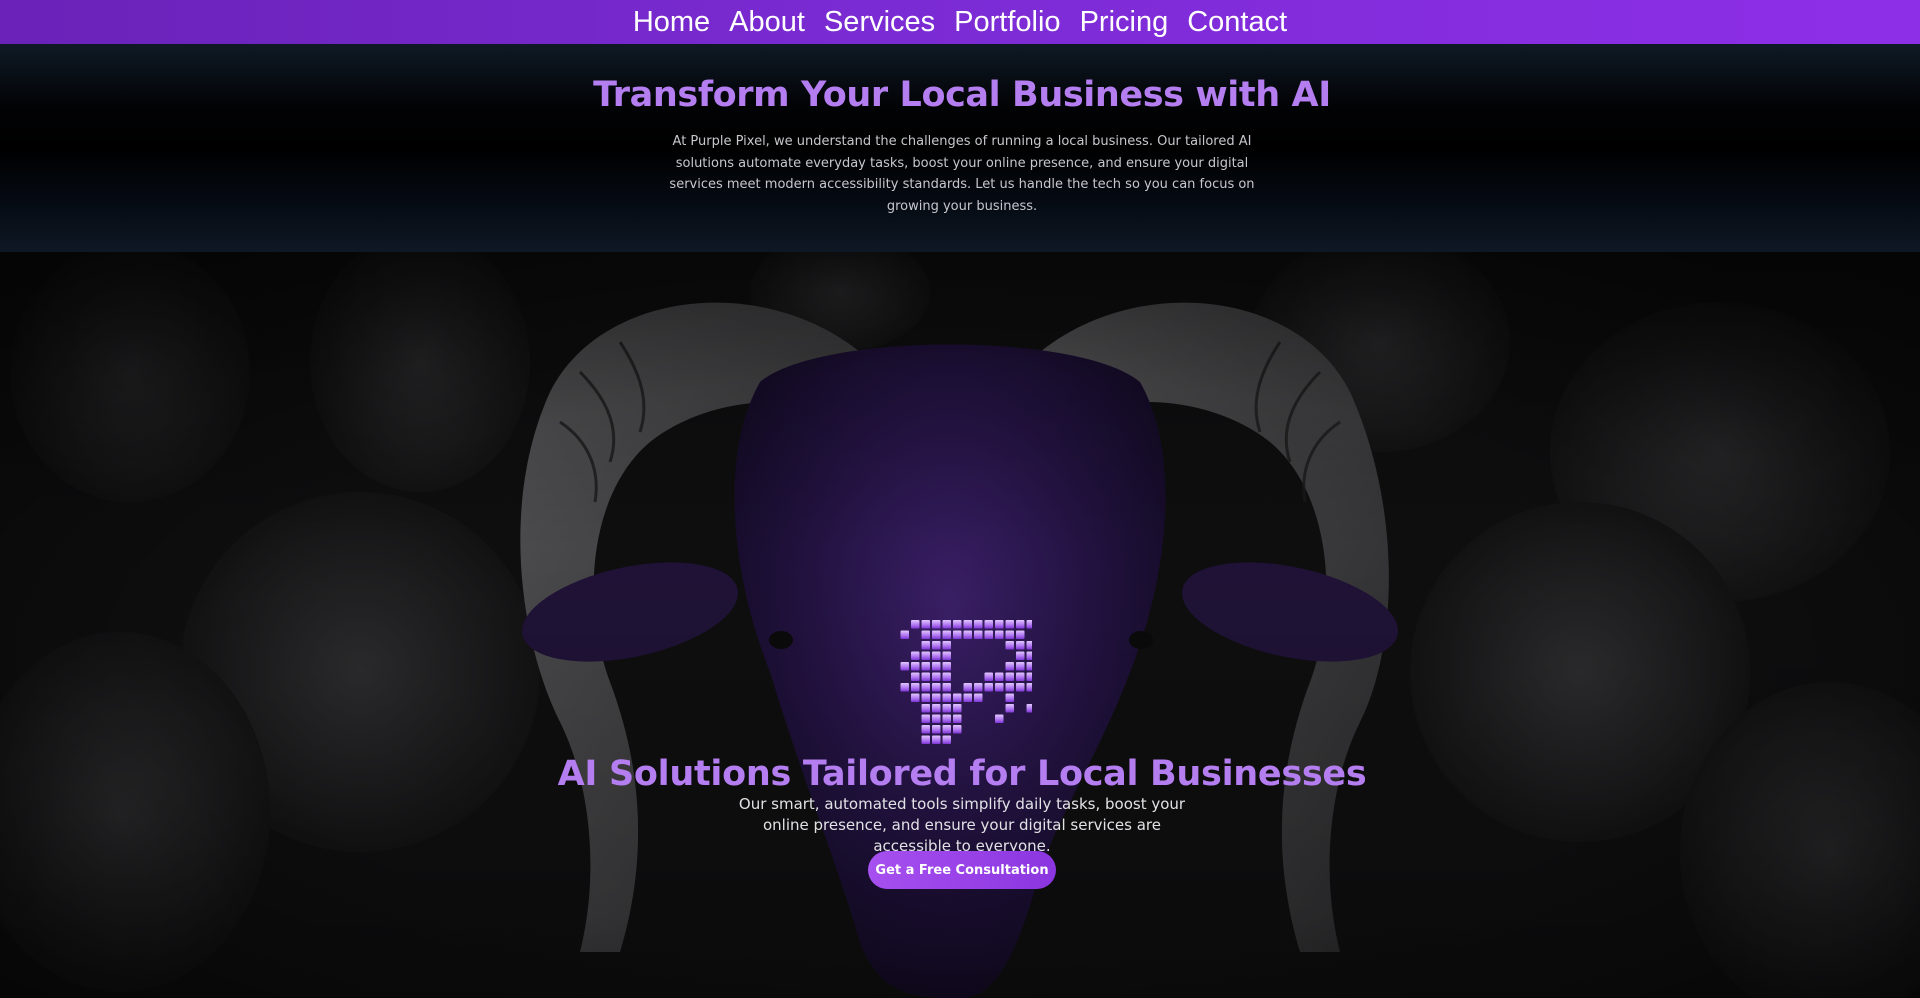 This screenshot has width=1920, height=998. I want to click on intro-title: Transform Your Local Business with AI, so click(962, 95).